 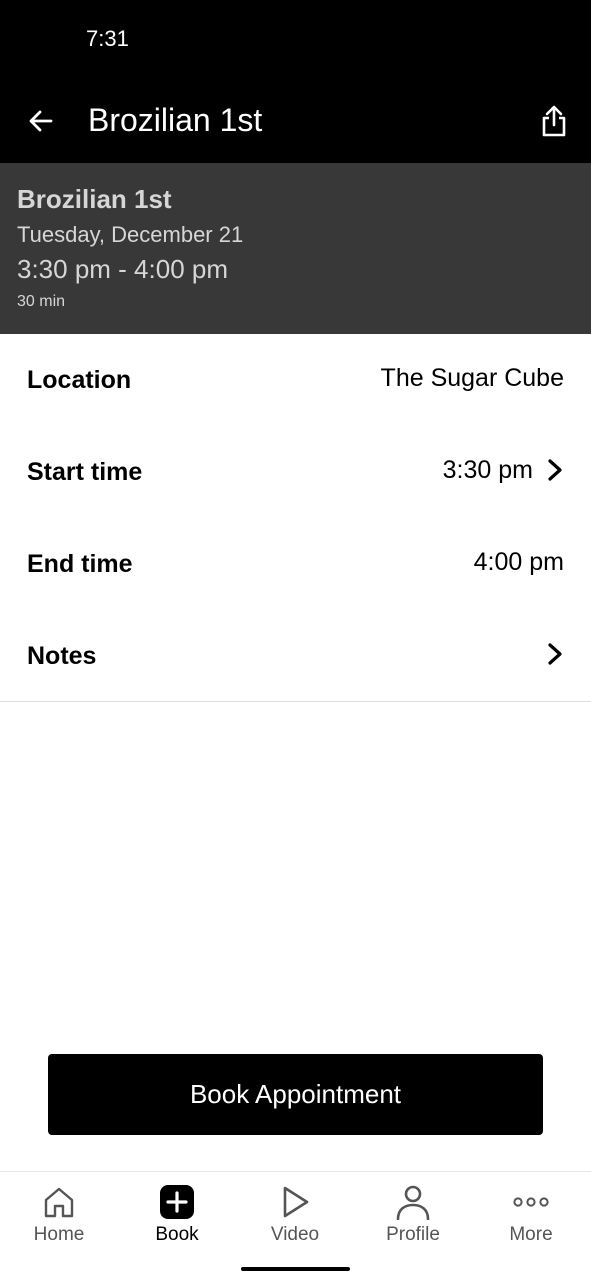 I want to click on nav-label-book: Book, so click(x=177, y=1234).